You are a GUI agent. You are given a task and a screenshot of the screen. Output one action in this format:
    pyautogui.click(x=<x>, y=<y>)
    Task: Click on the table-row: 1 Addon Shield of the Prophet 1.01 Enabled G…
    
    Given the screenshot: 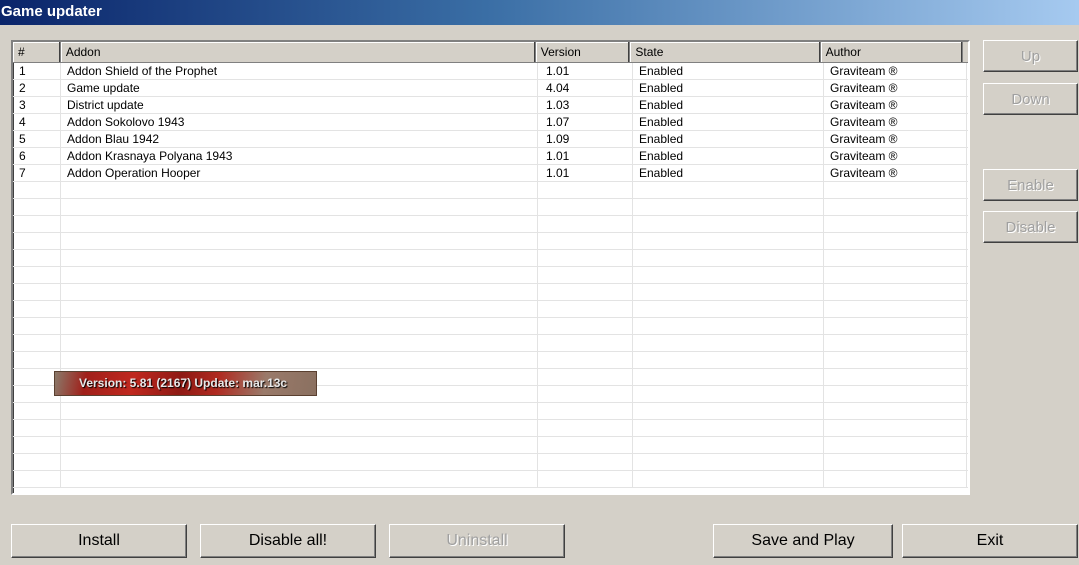 What is the action you would take?
    pyautogui.click(x=490, y=71)
    